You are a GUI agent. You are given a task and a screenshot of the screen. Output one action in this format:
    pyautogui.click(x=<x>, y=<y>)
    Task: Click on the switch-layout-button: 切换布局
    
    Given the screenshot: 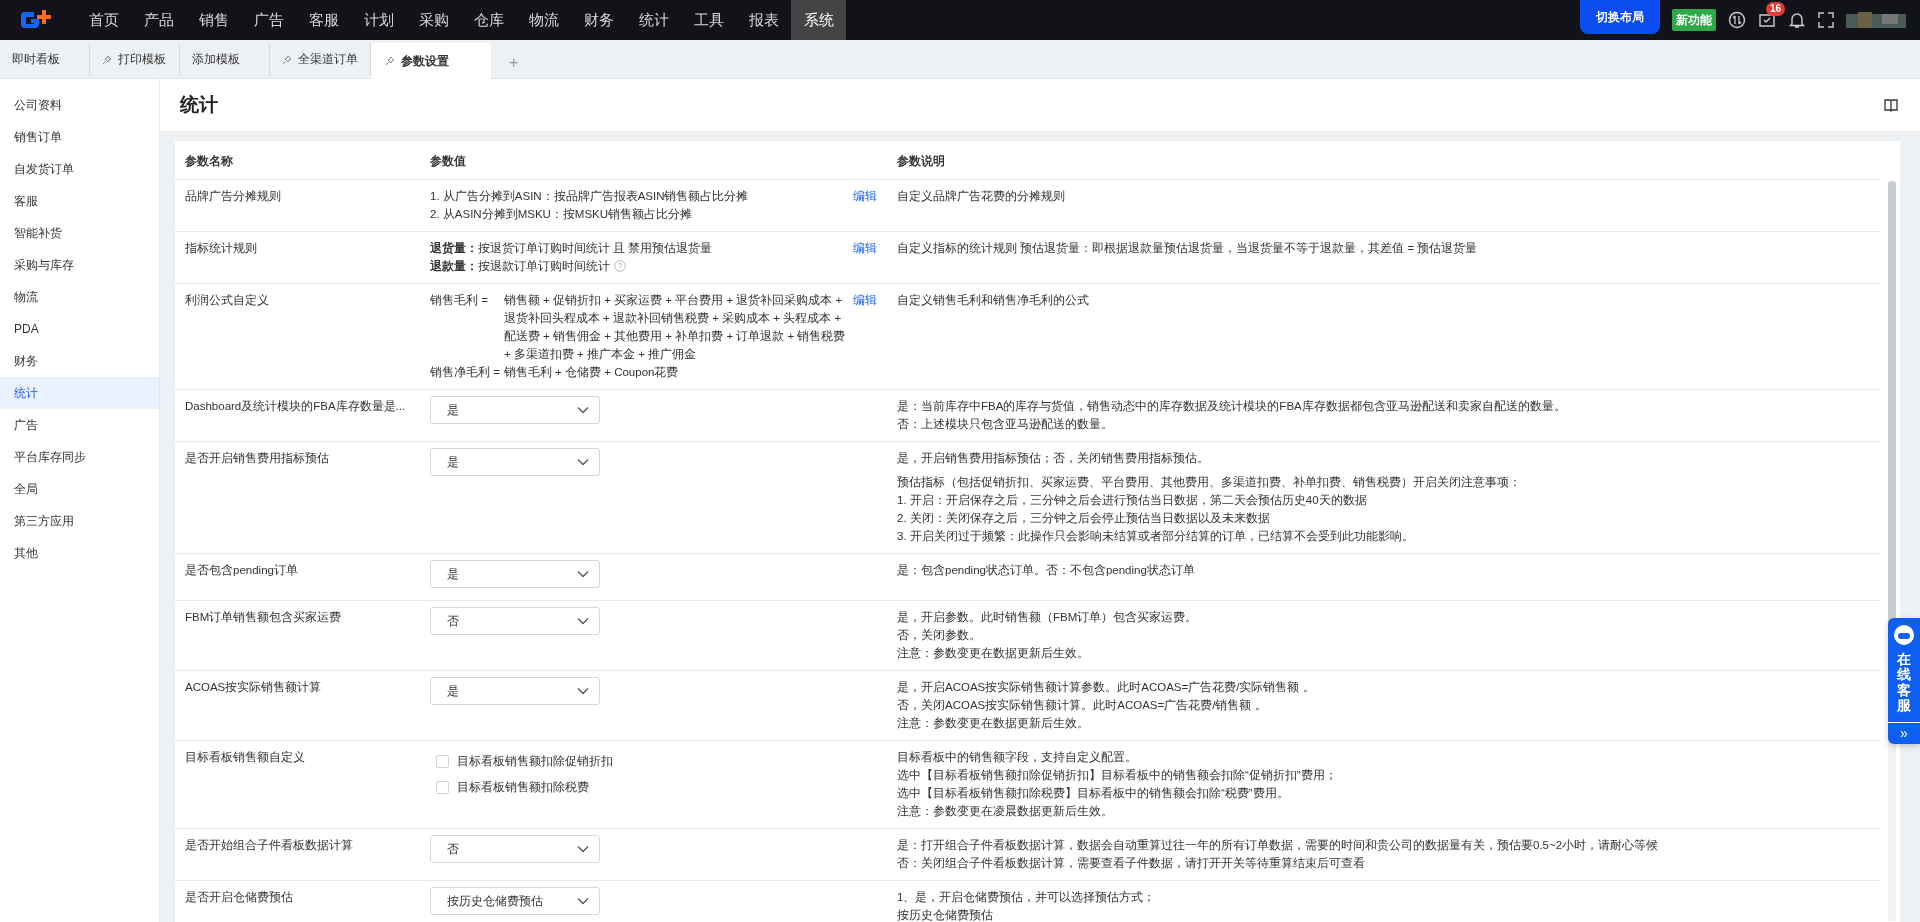 What is the action you would take?
    pyautogui.click(x=1620, y=17)
    